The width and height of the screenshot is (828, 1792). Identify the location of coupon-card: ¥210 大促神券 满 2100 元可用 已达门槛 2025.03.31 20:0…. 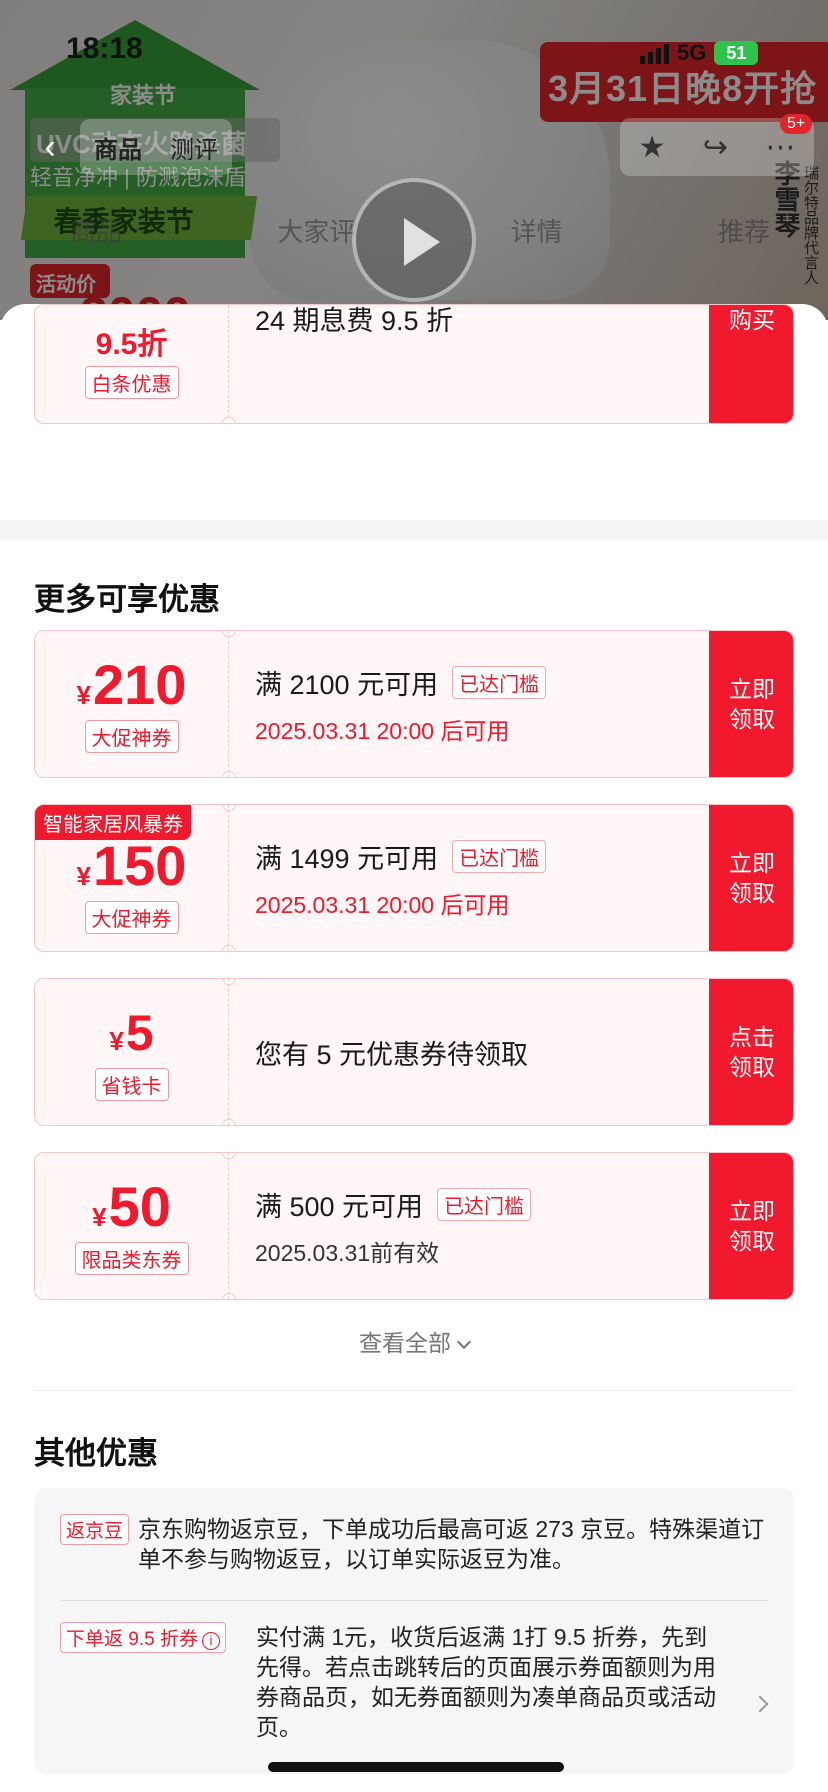
(414, 704).